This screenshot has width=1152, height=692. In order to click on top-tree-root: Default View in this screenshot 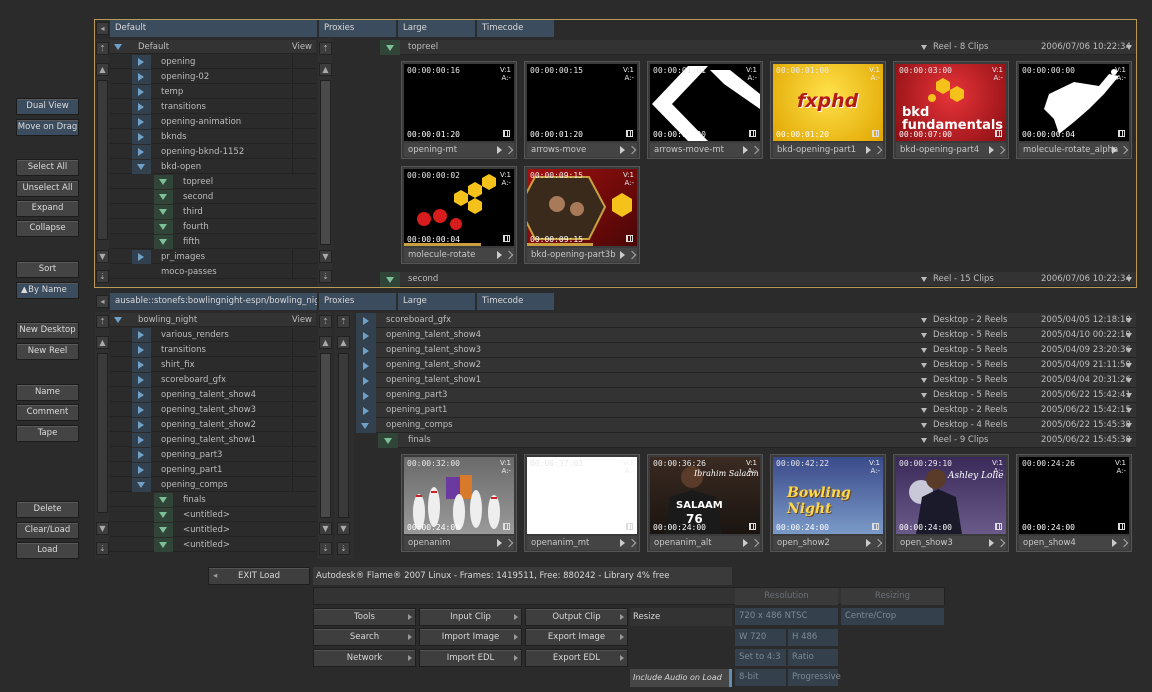, I will do `click(213, 47)`.